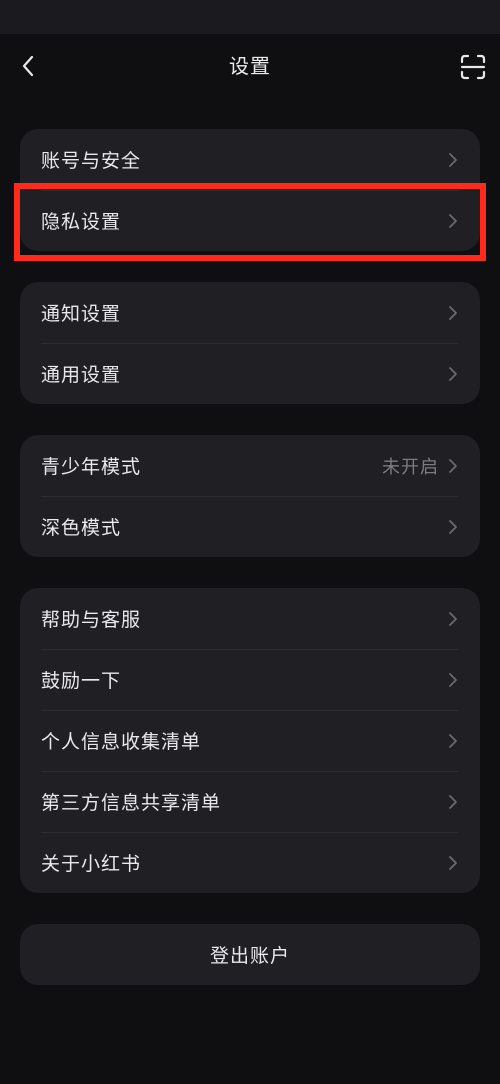 This screenshot has height=1084, width=500. I want to click on settings-item-label: 个人信息收集清单, so click(121, 742).